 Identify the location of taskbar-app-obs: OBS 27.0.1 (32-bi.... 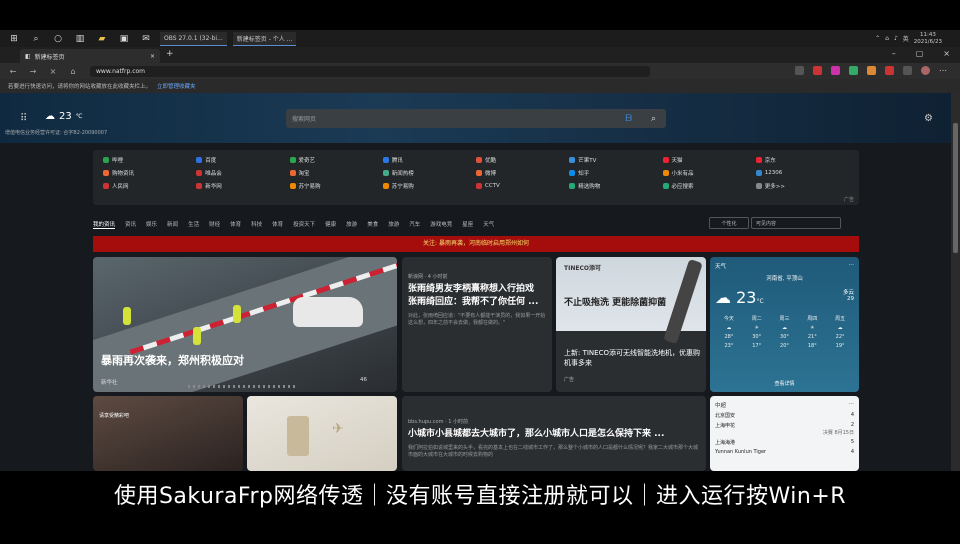
(193, 38).